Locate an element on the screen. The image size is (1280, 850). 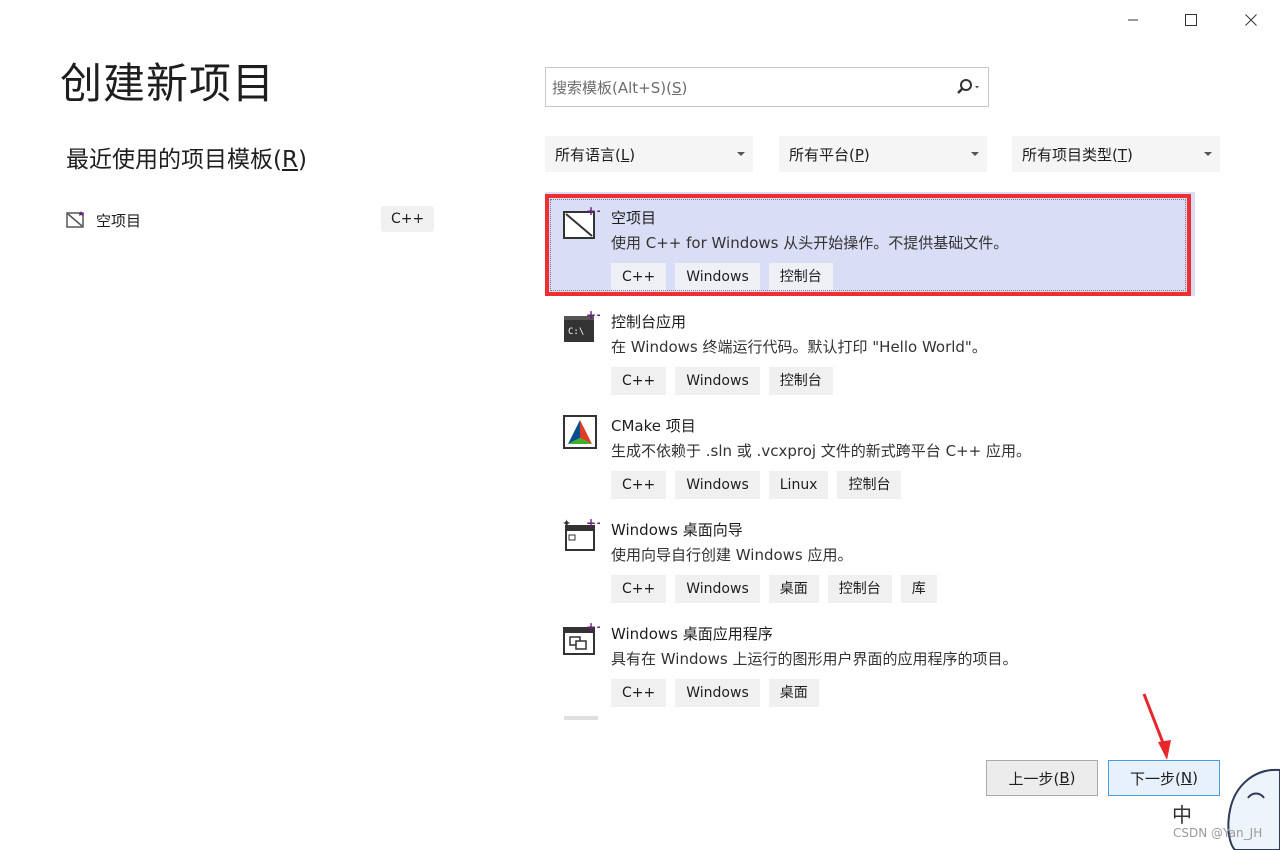
recent-heading-text: 最近使用的项目模板( is located at coordinates (174, 160).